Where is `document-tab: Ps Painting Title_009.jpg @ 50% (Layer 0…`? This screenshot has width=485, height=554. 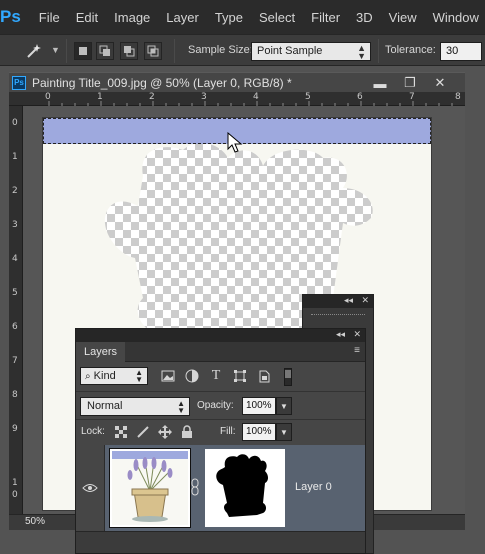
document-tab: Ps Painting Title_009.jpg @ 50% (Layer 0… is located at coordinates (237, 82).